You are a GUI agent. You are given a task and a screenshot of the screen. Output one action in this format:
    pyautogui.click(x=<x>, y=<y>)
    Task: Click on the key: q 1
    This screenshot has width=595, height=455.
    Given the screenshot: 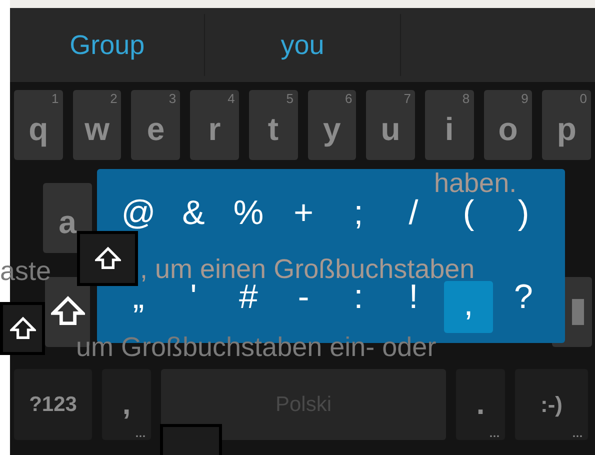 What is the action you would take?
    pyautogui.click(x=38, y=125)
    